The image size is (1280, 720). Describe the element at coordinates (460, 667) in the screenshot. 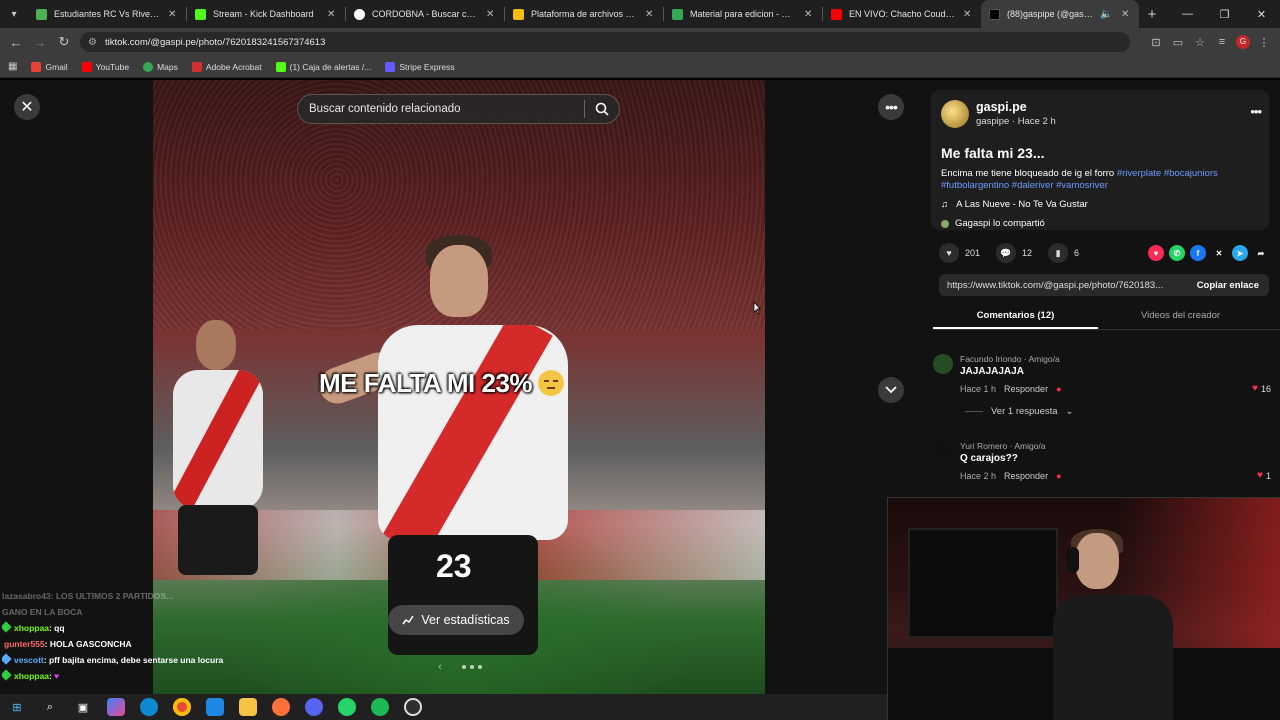

I see `photo-carousel-indicator: ‹` at that location.